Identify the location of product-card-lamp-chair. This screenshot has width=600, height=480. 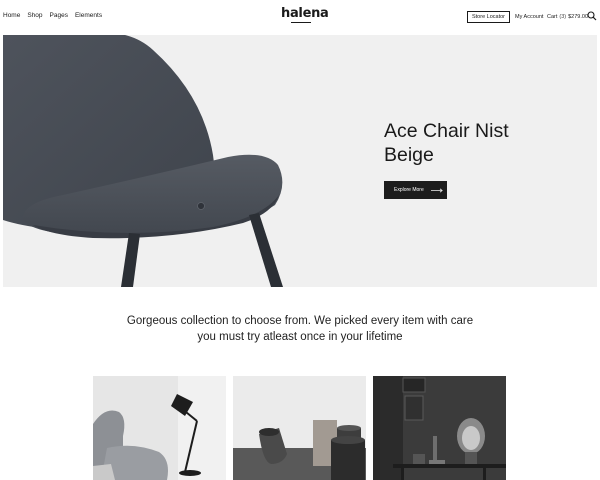
(159, 428).